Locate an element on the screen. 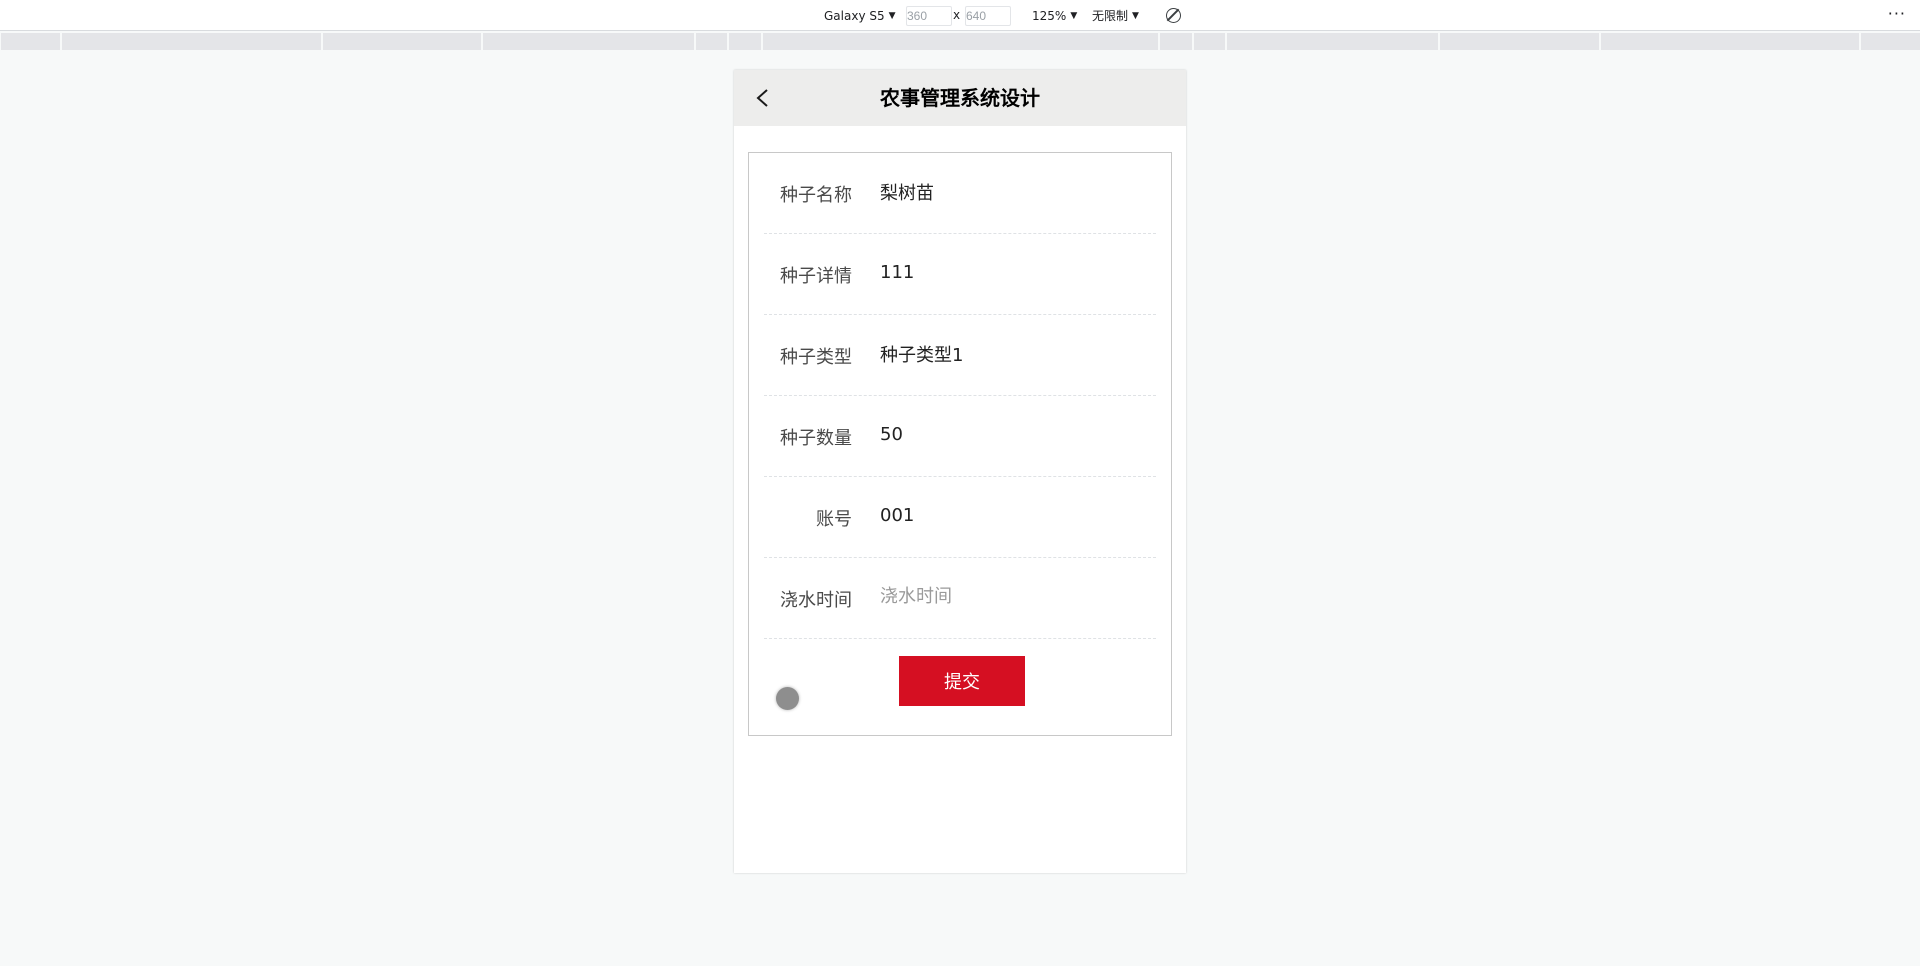 The height and width of the screenshot is (966, 1920). page-title: 农事管理系统设计 is located at coordinates (960, 98).